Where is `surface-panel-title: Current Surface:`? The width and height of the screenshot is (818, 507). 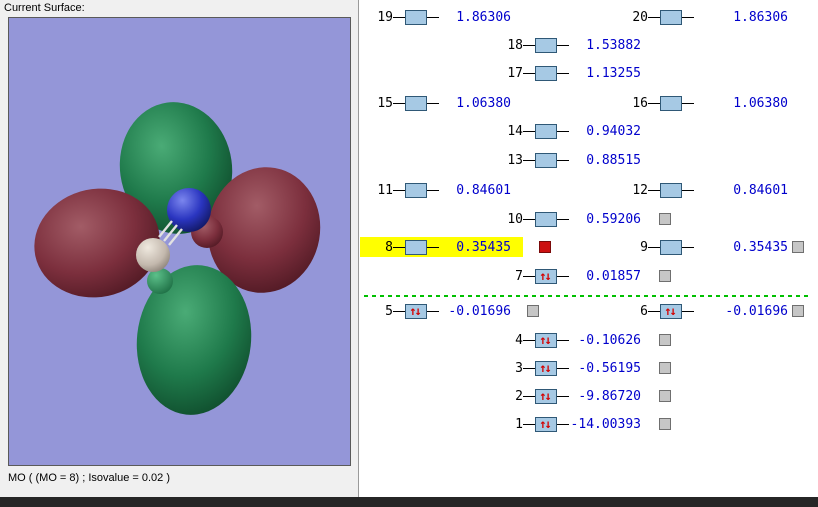 surface-panel-title: Current Surface: is located at coordinates (44, 8).